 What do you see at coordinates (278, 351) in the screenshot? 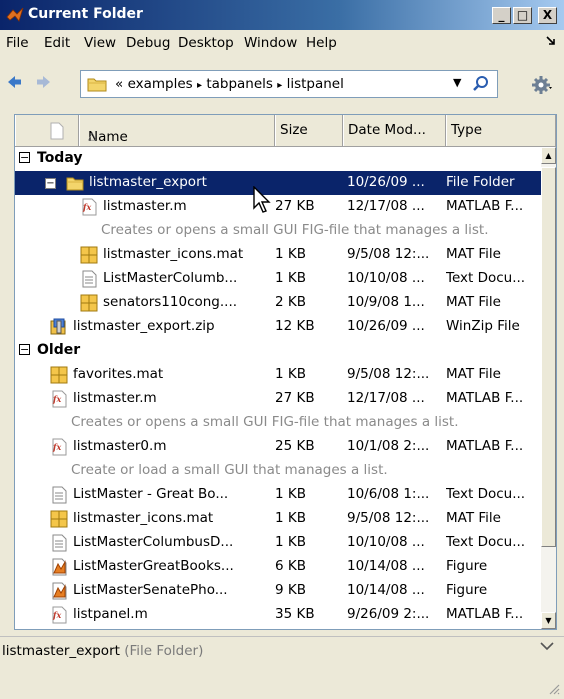
I see `group-header: − Older` at bounding box center [278, 351].